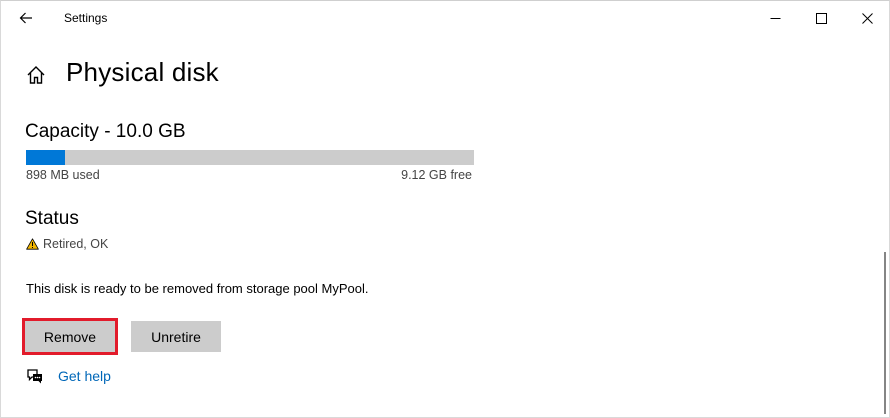 The width and height of the screenshot is (890, 418). I want to click on title-bar: Settings, so click(445, 18).